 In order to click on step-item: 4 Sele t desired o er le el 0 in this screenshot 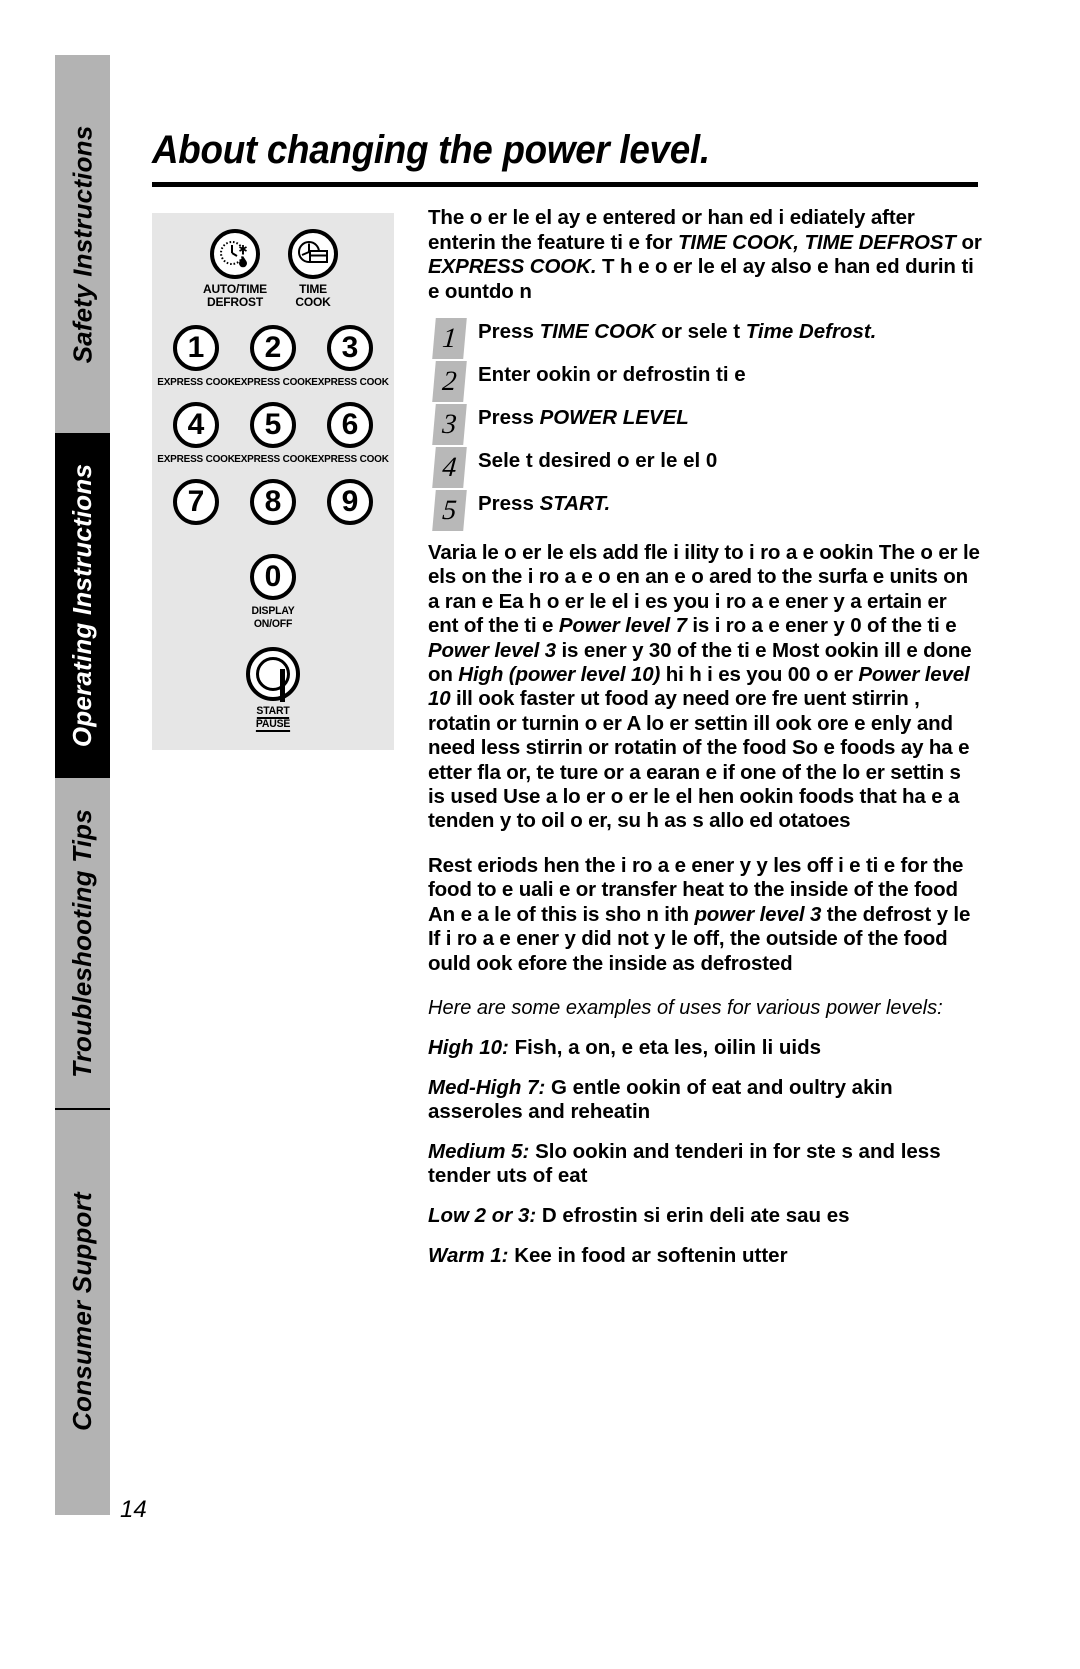, I will do `click(705, 467)`.